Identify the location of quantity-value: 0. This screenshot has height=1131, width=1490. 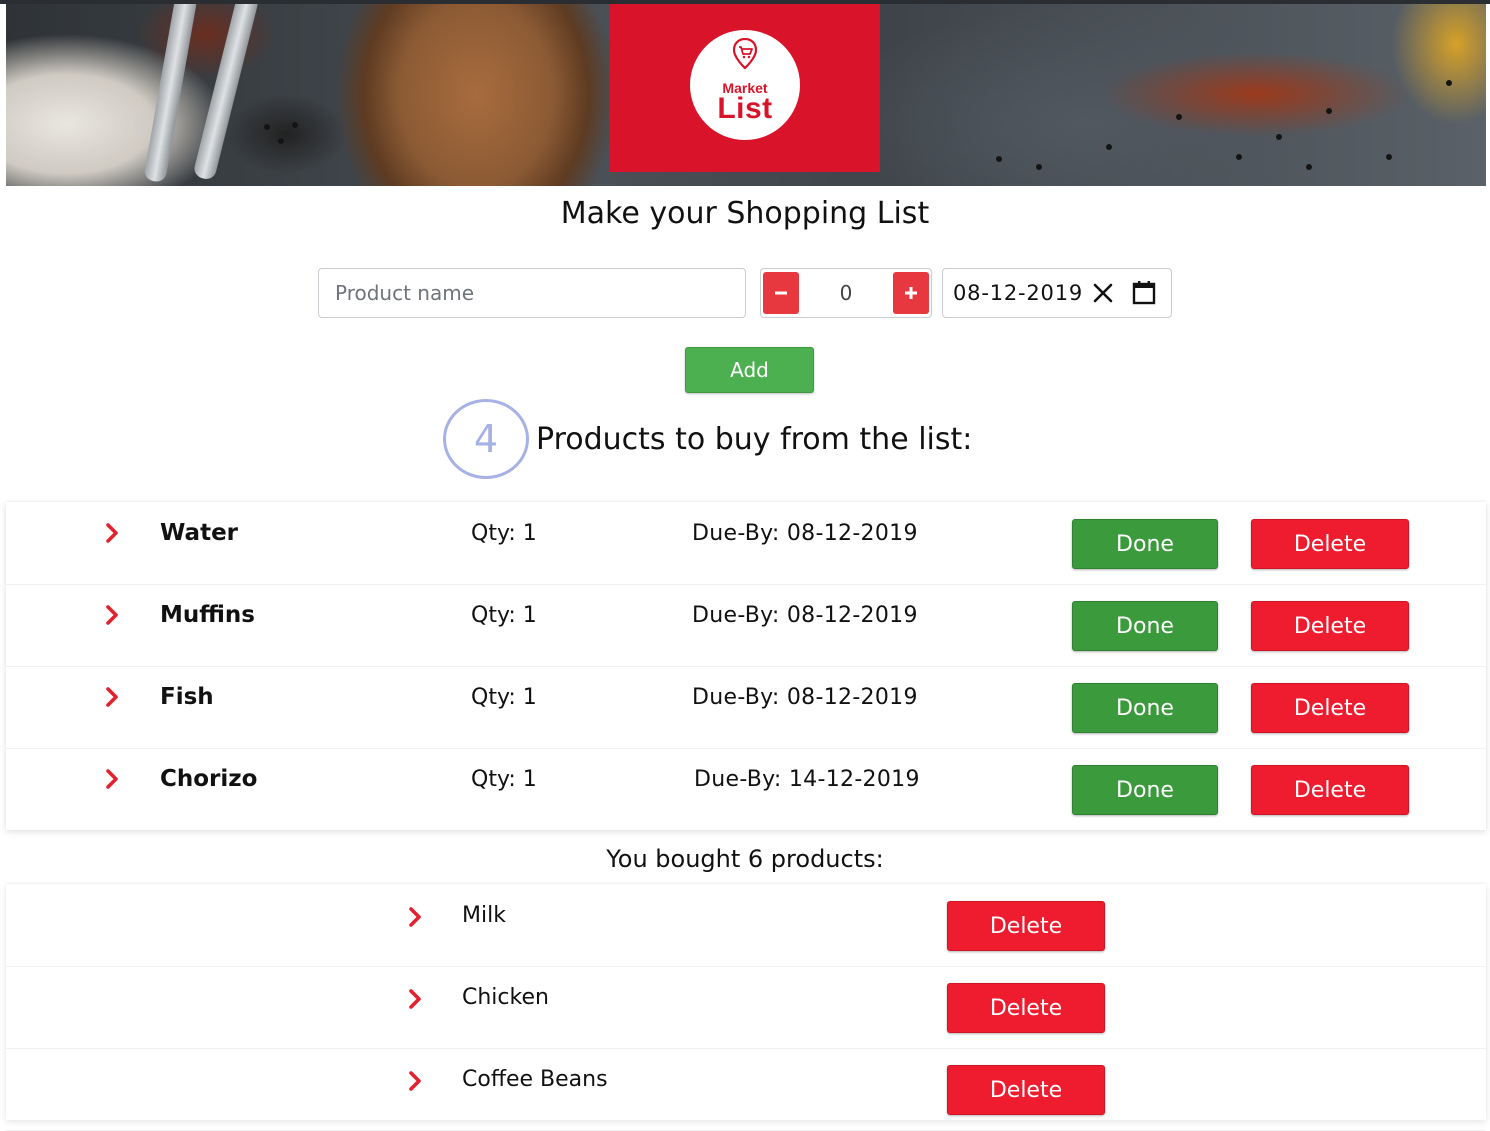
(846, 293).